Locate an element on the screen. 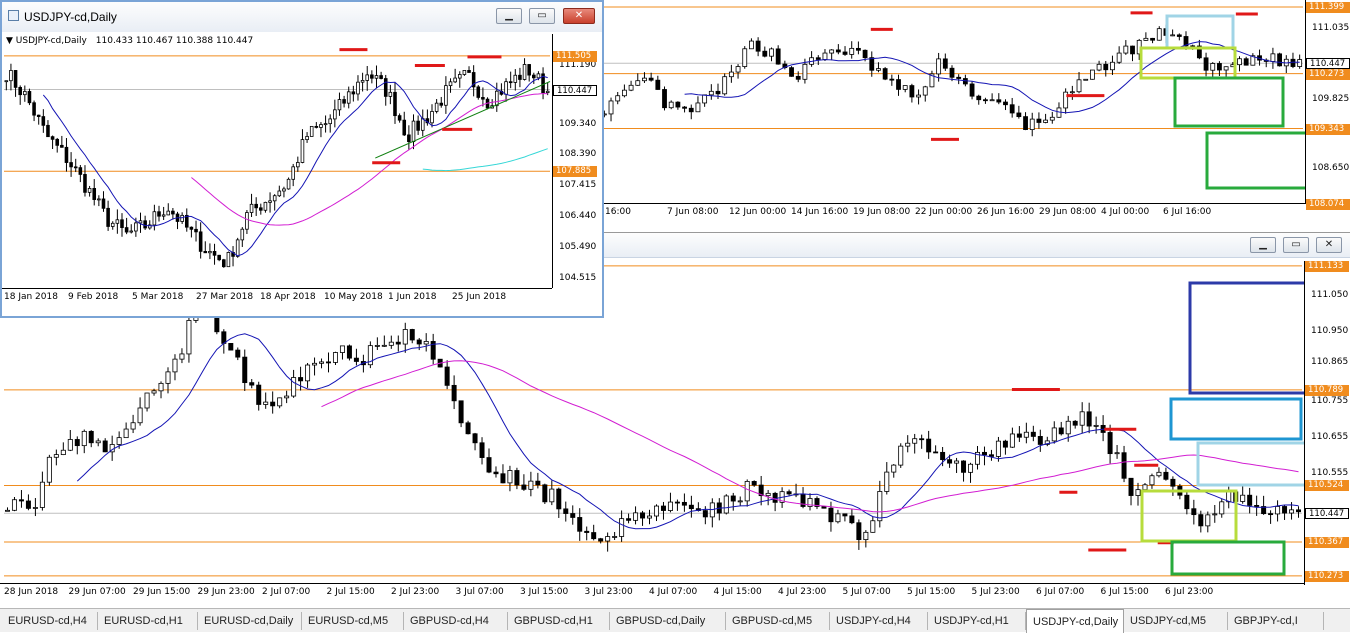  chart-tab: GBPJPY-cd,I is located at coordinates (1276, 621).